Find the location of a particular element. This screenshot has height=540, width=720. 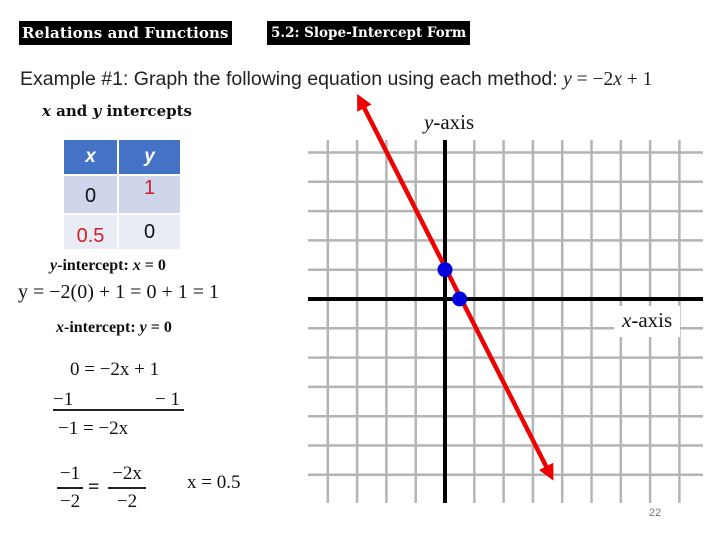

page-number: 22 is located at coordinates (655, 513).